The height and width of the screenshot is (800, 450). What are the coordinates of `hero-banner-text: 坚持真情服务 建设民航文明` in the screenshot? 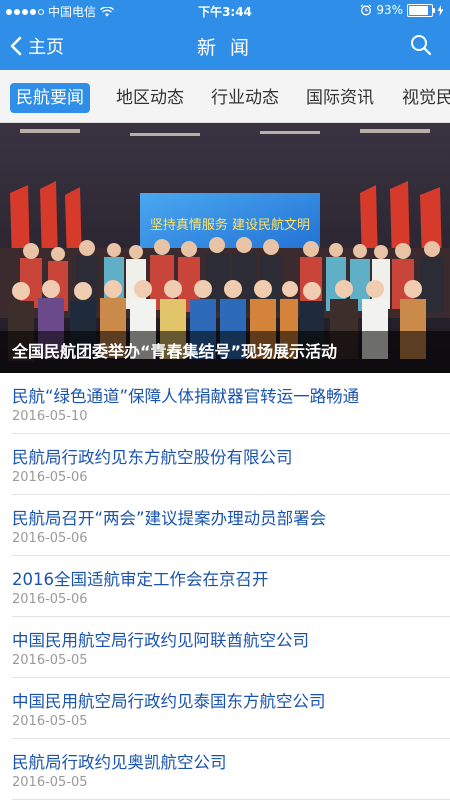 It's located at (230, 225).